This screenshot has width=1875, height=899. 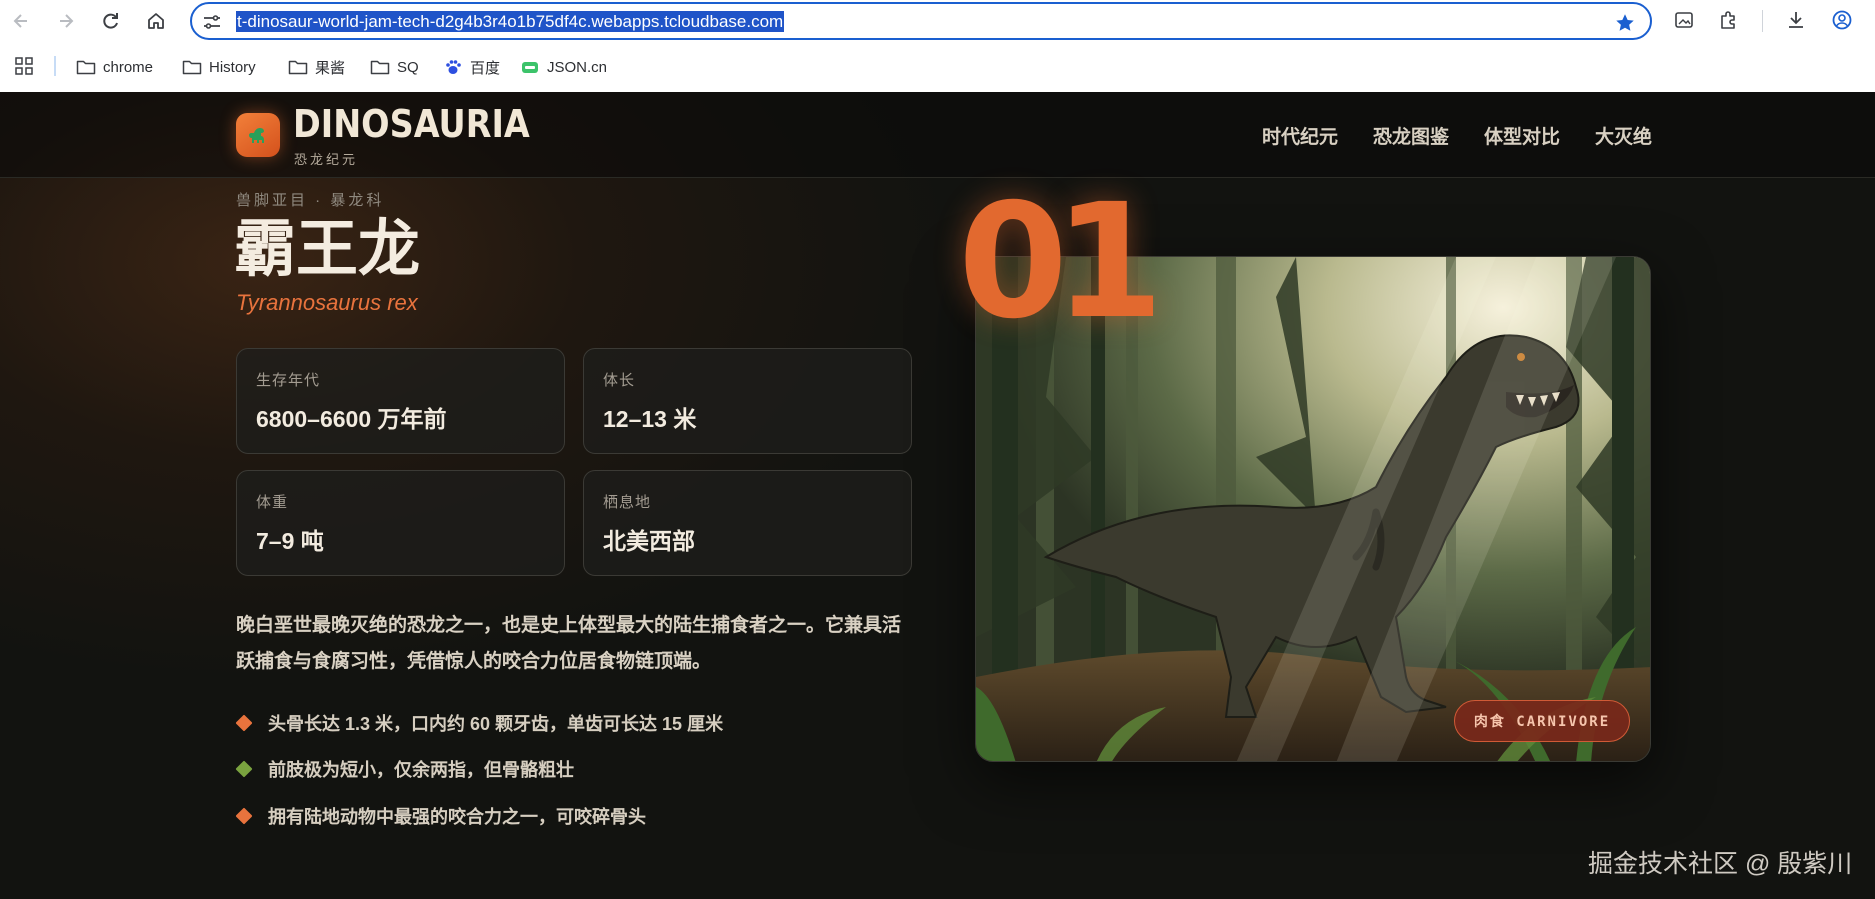 I want to click on bookmark-chrome: chrome, so click(x=114, y=67).